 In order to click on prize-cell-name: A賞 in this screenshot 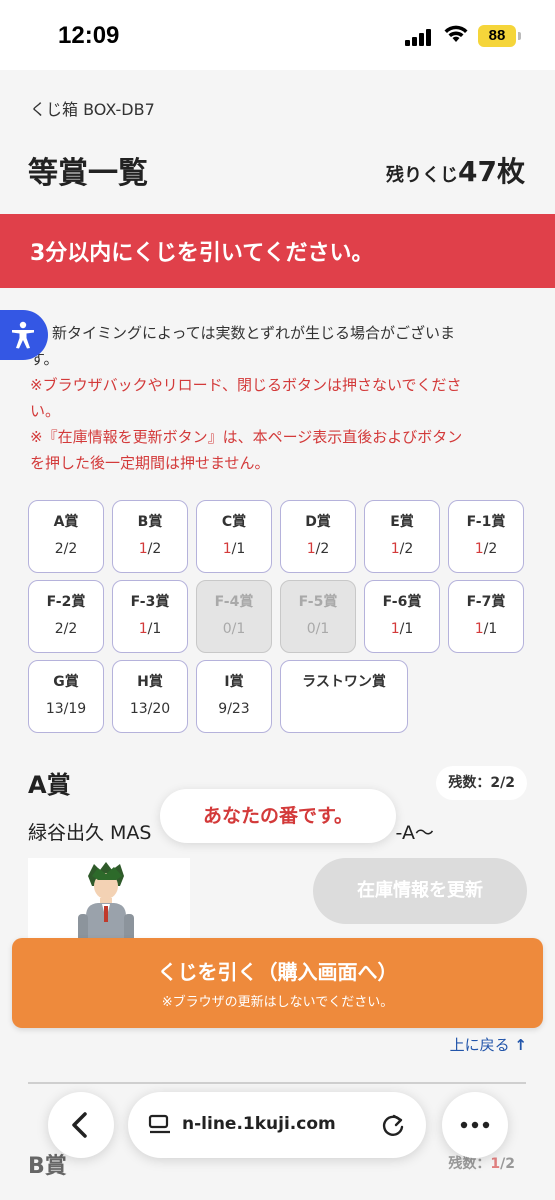, I will do `click(66, 522)`.